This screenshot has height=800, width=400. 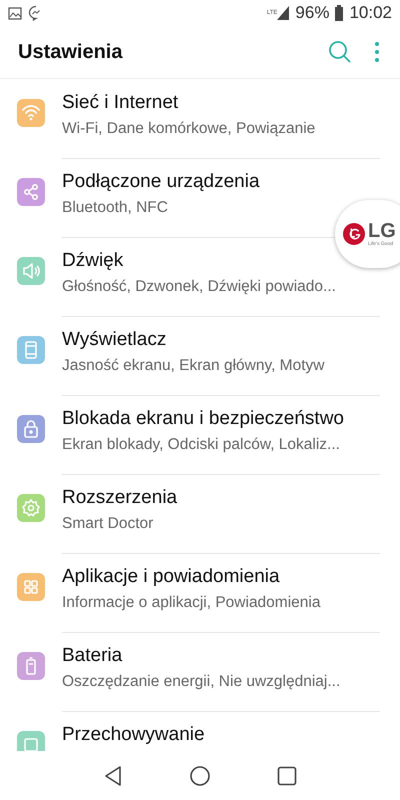 What do you see at coordinates (115, 208) in the screenshot?
I see `setting-summary: Bluetooth, NFC` at bounding box center [115, 208].